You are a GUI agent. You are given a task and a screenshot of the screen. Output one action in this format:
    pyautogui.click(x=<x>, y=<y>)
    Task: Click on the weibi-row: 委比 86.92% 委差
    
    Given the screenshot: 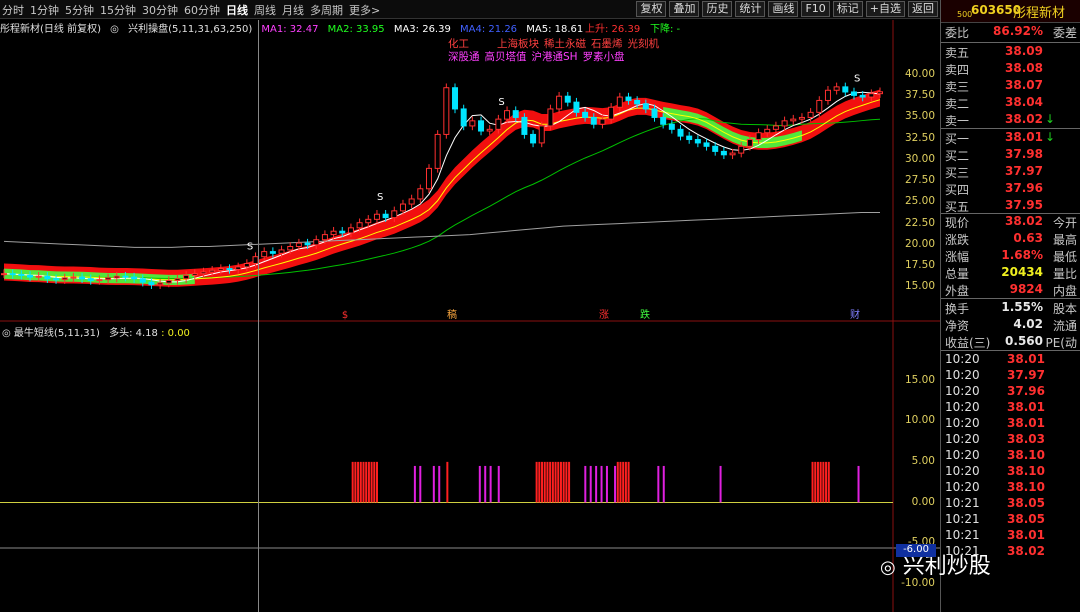 What is the action you would take?
    pyautogui.click(x=1011, y=32)
    